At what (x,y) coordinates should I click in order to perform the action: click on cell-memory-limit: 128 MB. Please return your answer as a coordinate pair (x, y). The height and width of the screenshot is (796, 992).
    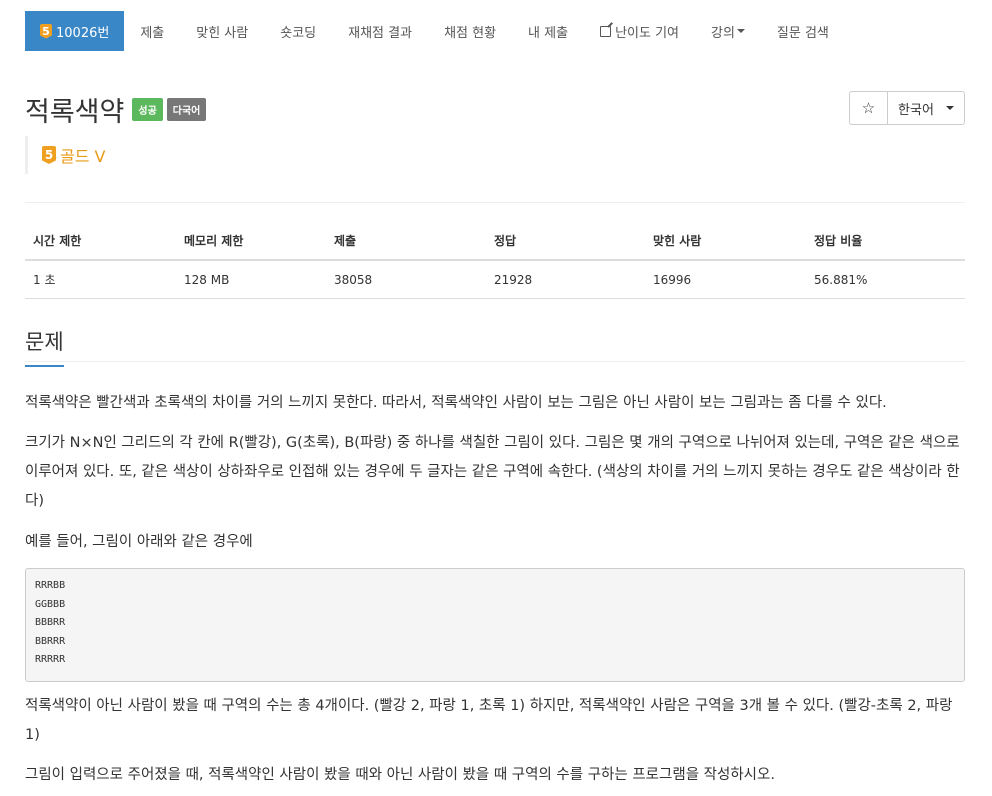
    Looking at the image, I should click on (251, 279).